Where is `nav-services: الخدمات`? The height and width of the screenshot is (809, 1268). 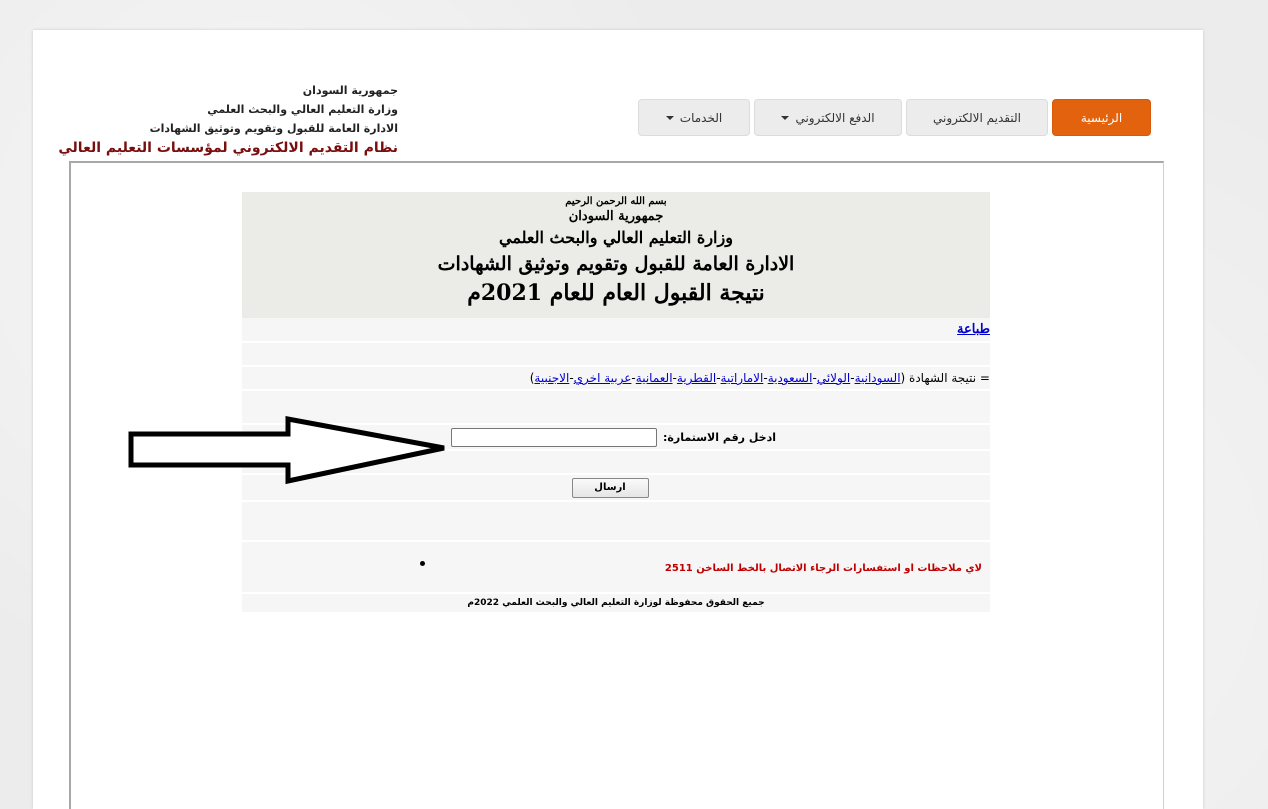
nav-services: الخدمات is located at coordinates (694, 117).